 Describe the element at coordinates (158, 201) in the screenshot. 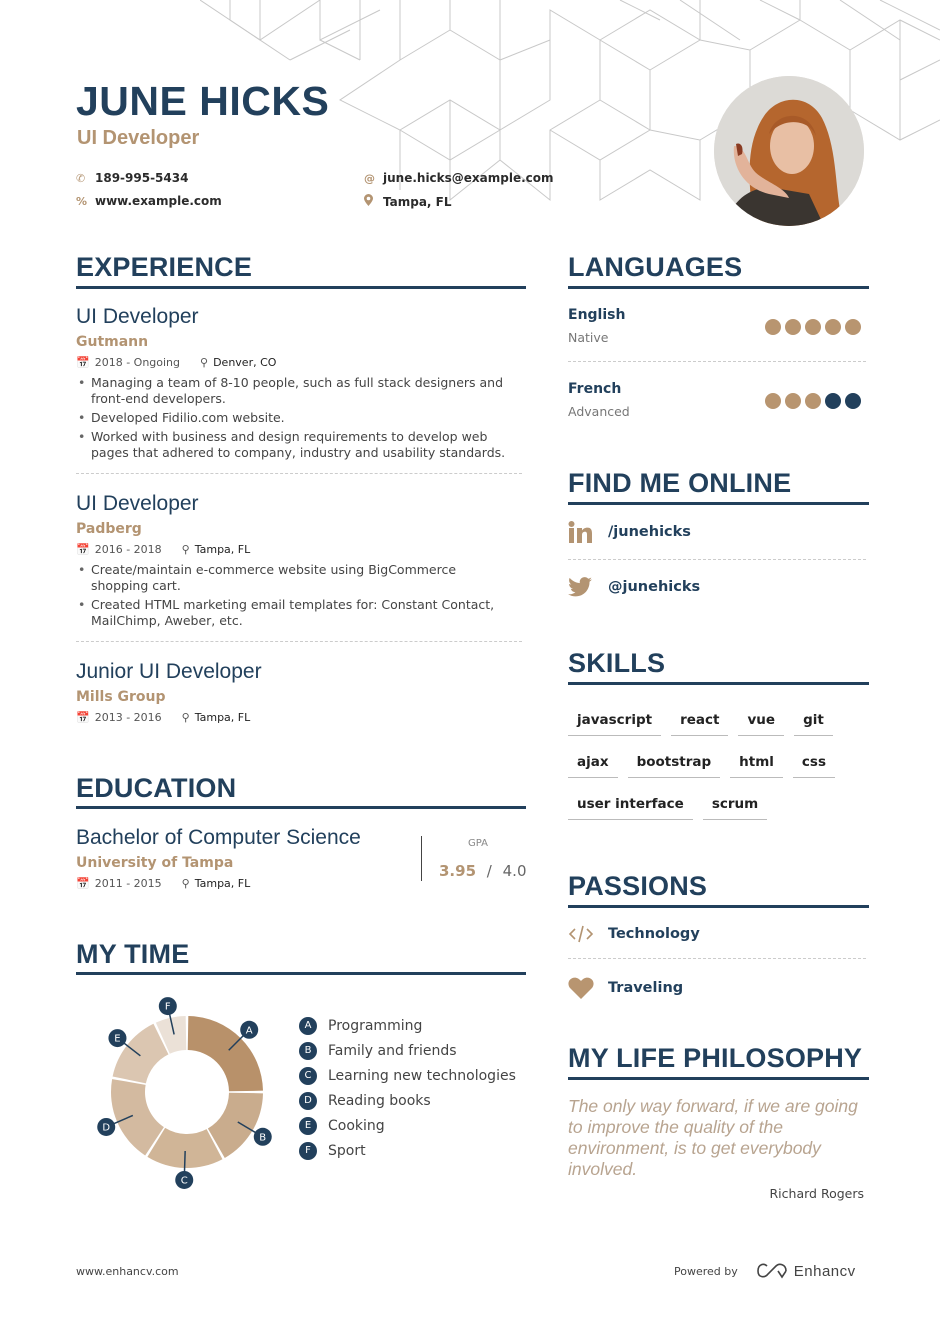

I see `website-text: www.example.com` at that location.